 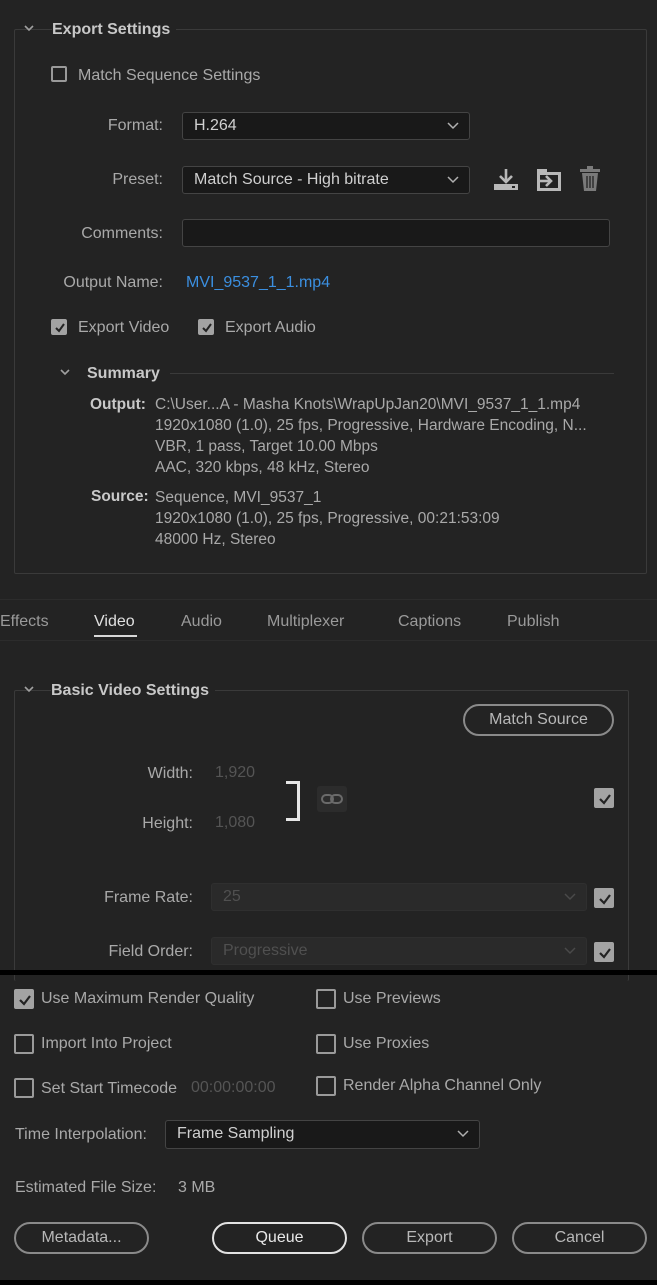 I want to click on preset-select: Match Source - High bitrate, so click(x=326, y=180).